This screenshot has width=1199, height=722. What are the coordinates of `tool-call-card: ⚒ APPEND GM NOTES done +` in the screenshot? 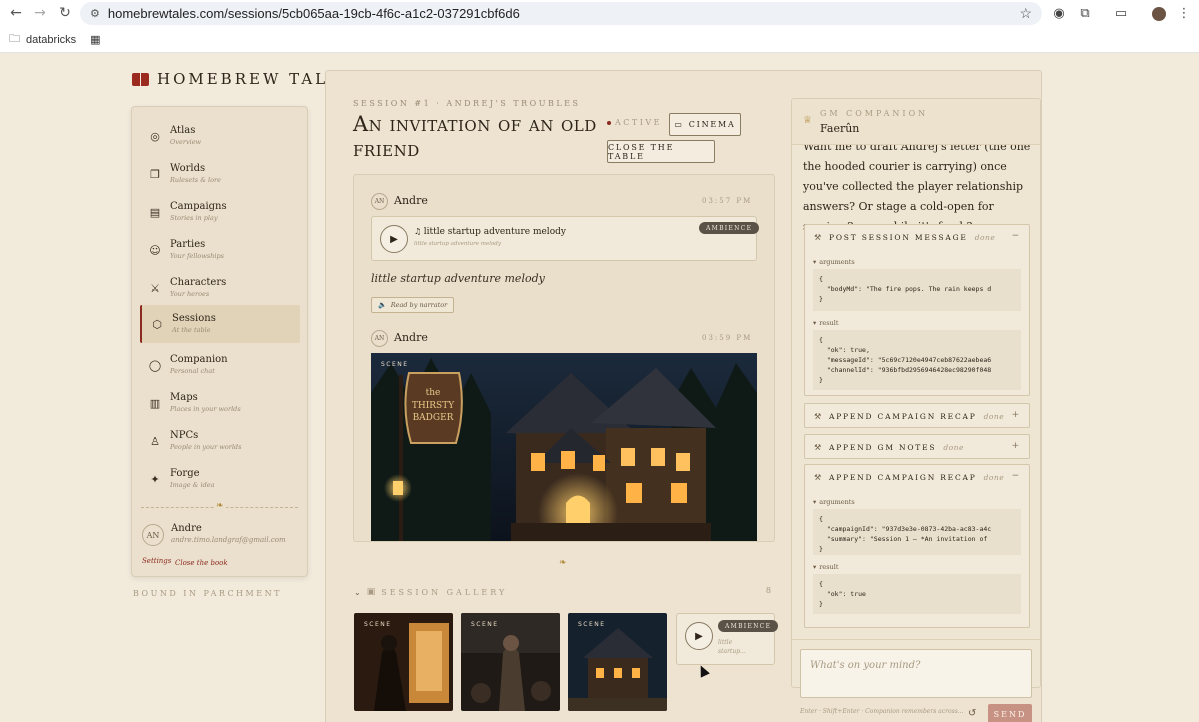 It's located at (917, 446).